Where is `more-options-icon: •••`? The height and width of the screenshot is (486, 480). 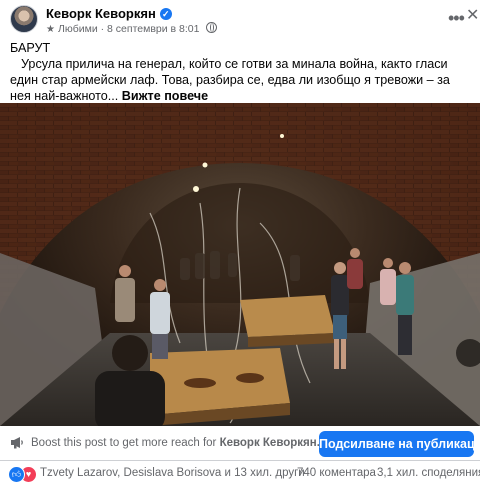
more-options-icon: ••• is located at coordinates (456, 18).